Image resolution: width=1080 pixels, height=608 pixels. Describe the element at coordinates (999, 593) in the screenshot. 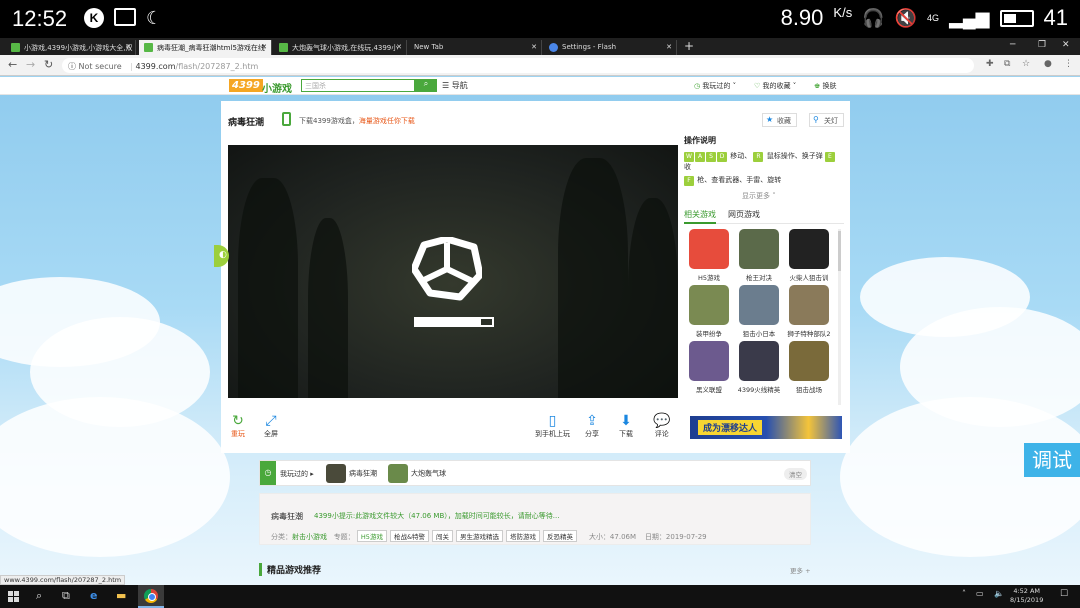

I see `volume-tray-icon: 🔈` at that location.